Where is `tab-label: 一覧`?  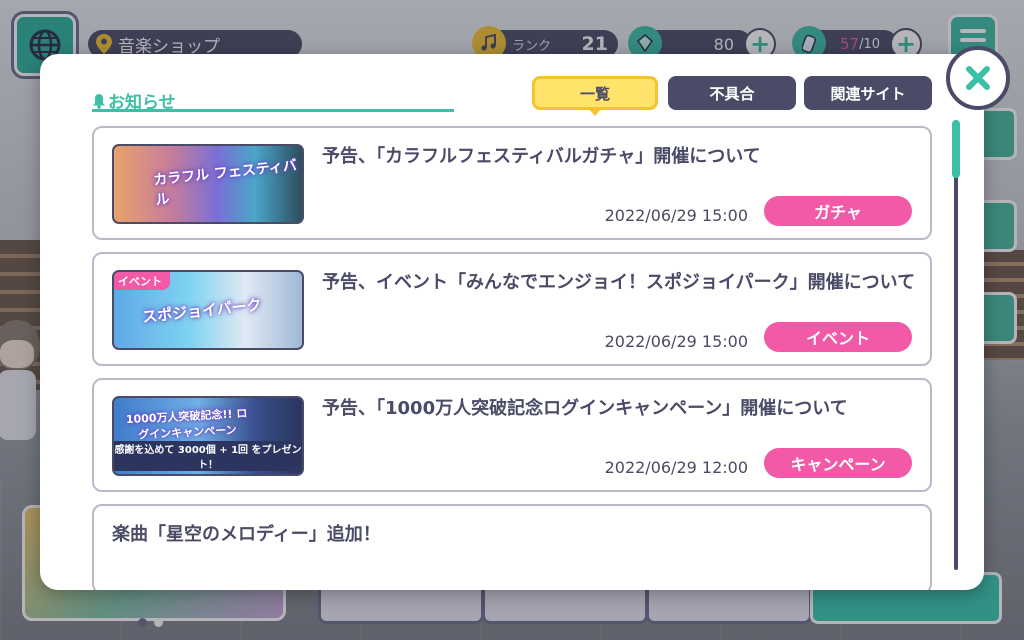 tab-label: 一覧 is located at coordinates (594, 93).